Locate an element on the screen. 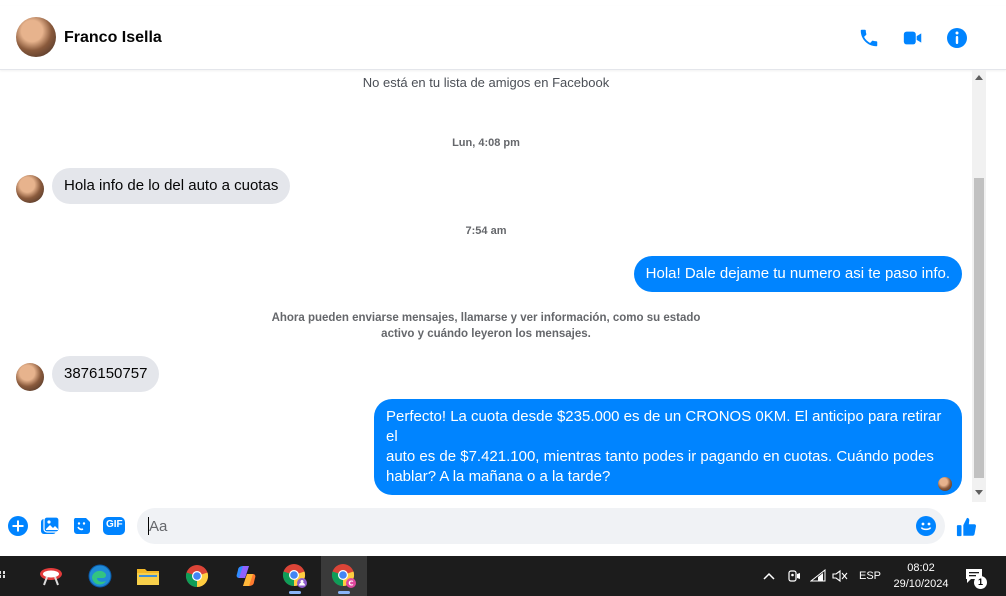 The image size is (1006, 596). incoming-message: Hola info de lo del auto a cuotas is located at coordinates (171, 186).